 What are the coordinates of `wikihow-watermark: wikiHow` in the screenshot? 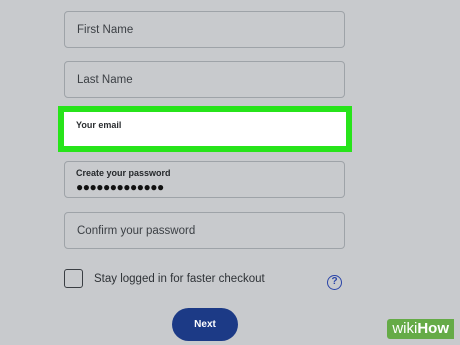 It's located at (420, 329).